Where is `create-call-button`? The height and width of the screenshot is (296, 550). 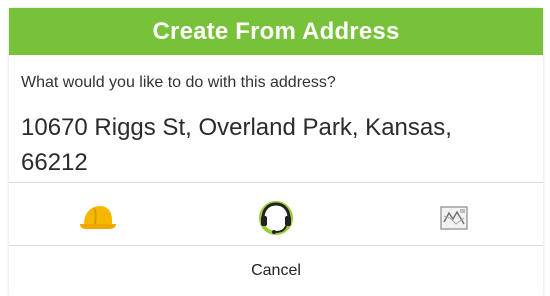
create-call-button is located at coordinates (276, 218).